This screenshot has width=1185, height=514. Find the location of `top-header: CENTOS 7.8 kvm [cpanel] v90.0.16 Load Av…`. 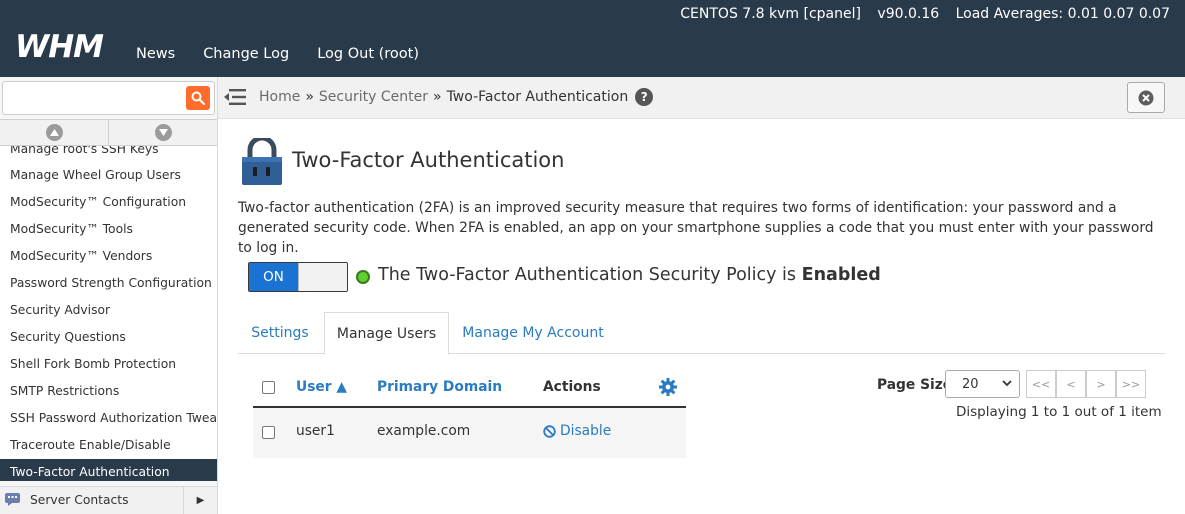

top-header: CENTOS 7.8 kvm [cpanel] v90.0.16 Load Av… is located at coordinates (592, 38).